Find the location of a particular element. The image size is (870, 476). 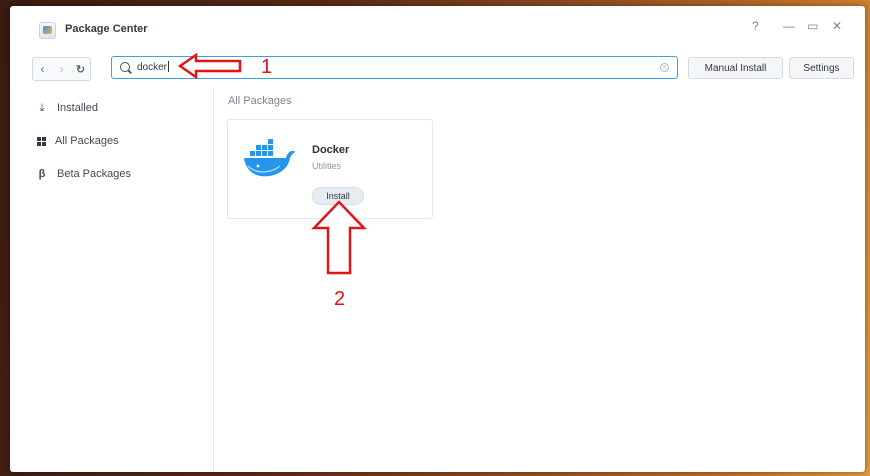

sidebar-item-installed: ⤓ Installed is located at coordinates (66, 108).